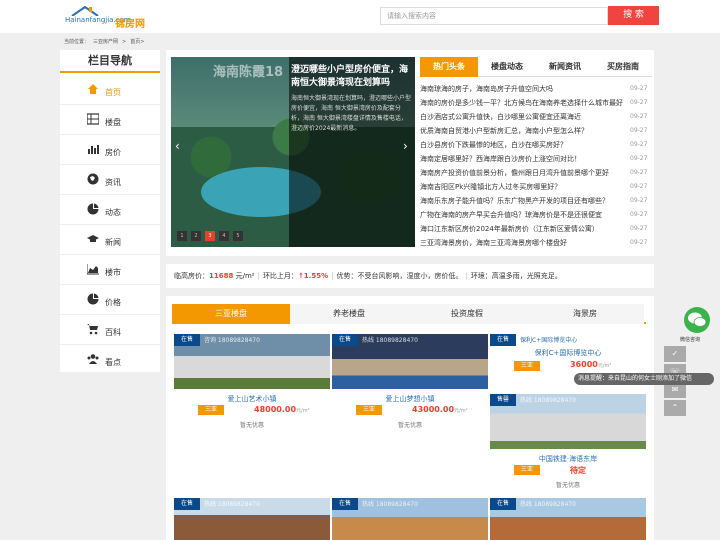  What do you see at coordinates (623, 67) in the screenshot?
I see `tab-buying-guide: 买房指南` at bounding box center [623, 67].